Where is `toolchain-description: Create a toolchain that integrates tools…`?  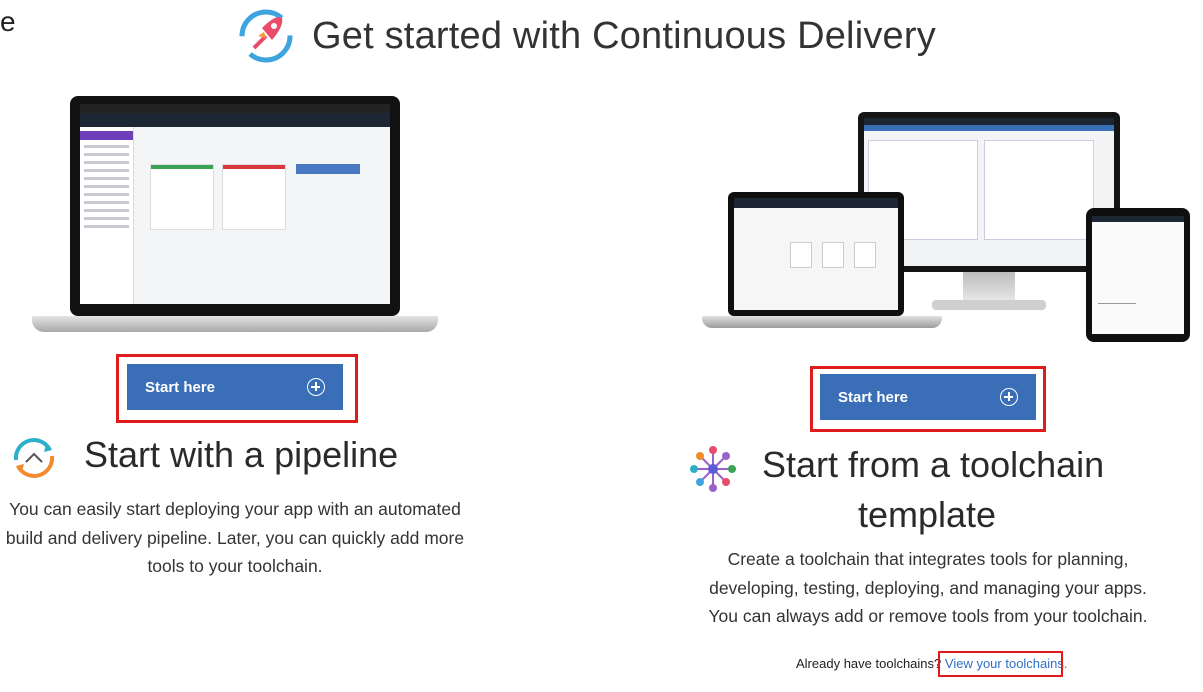 toolchain-description: Create a toolchain that integrates tools… is located at coordinates (928, 588).